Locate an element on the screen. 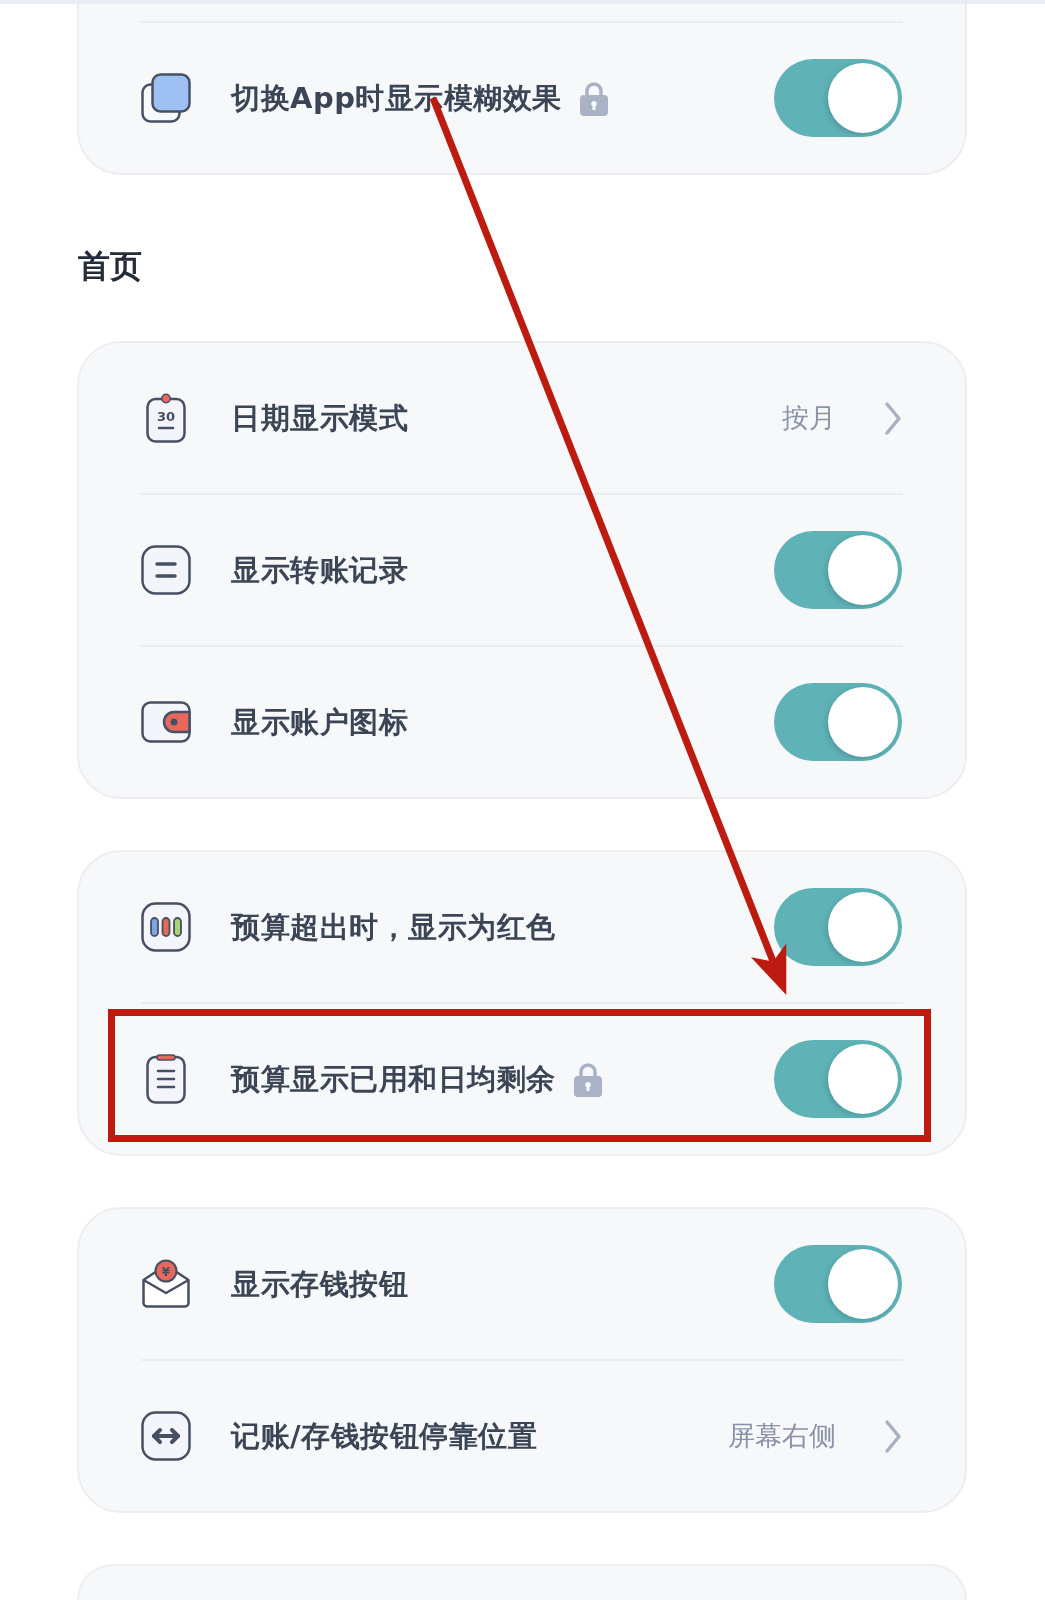  setting-label: 显示转账记录 is located at coordinates (319, 570).